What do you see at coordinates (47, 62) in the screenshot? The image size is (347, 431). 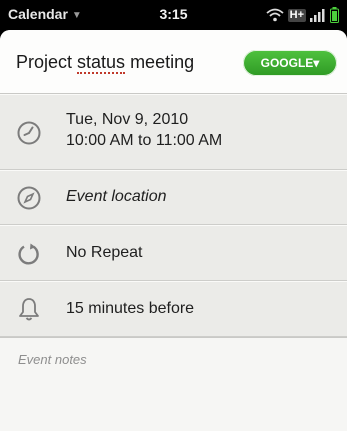 I see `event-title-part: Project` at bounding box center [47, 62].